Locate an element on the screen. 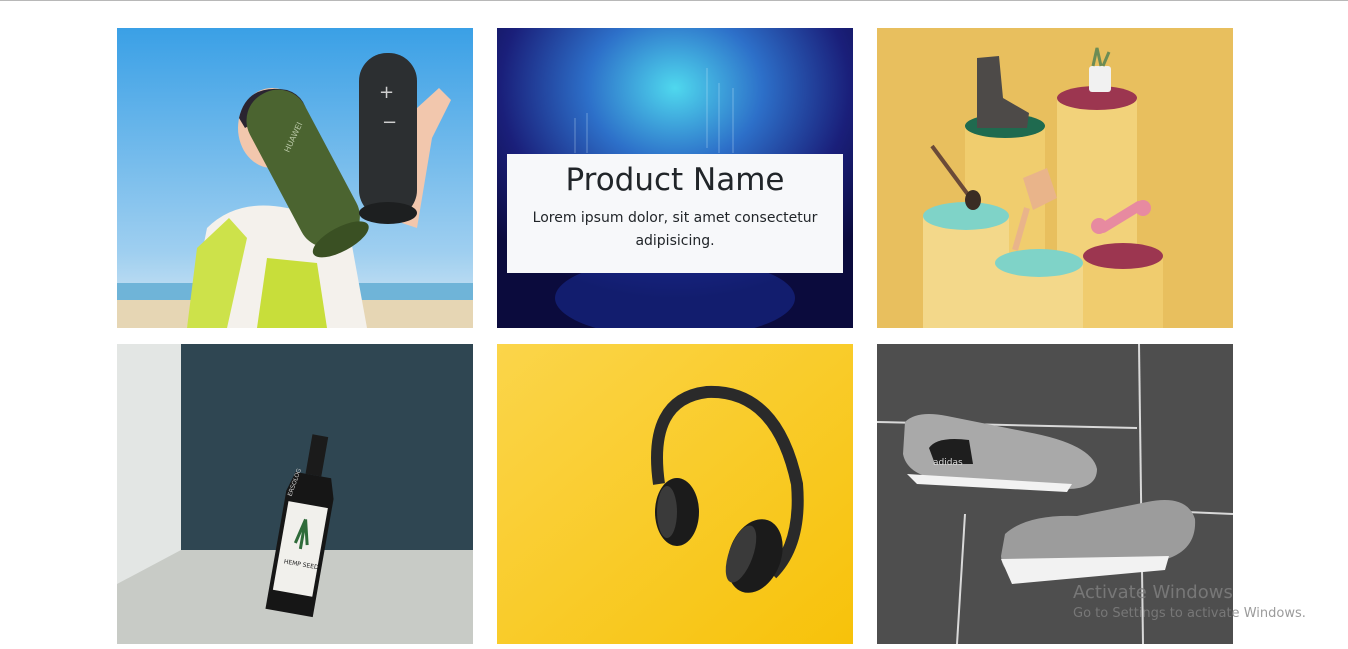 The width and height of the screenshot is (1348, 649). top-border is located at coordinates (674, 0).